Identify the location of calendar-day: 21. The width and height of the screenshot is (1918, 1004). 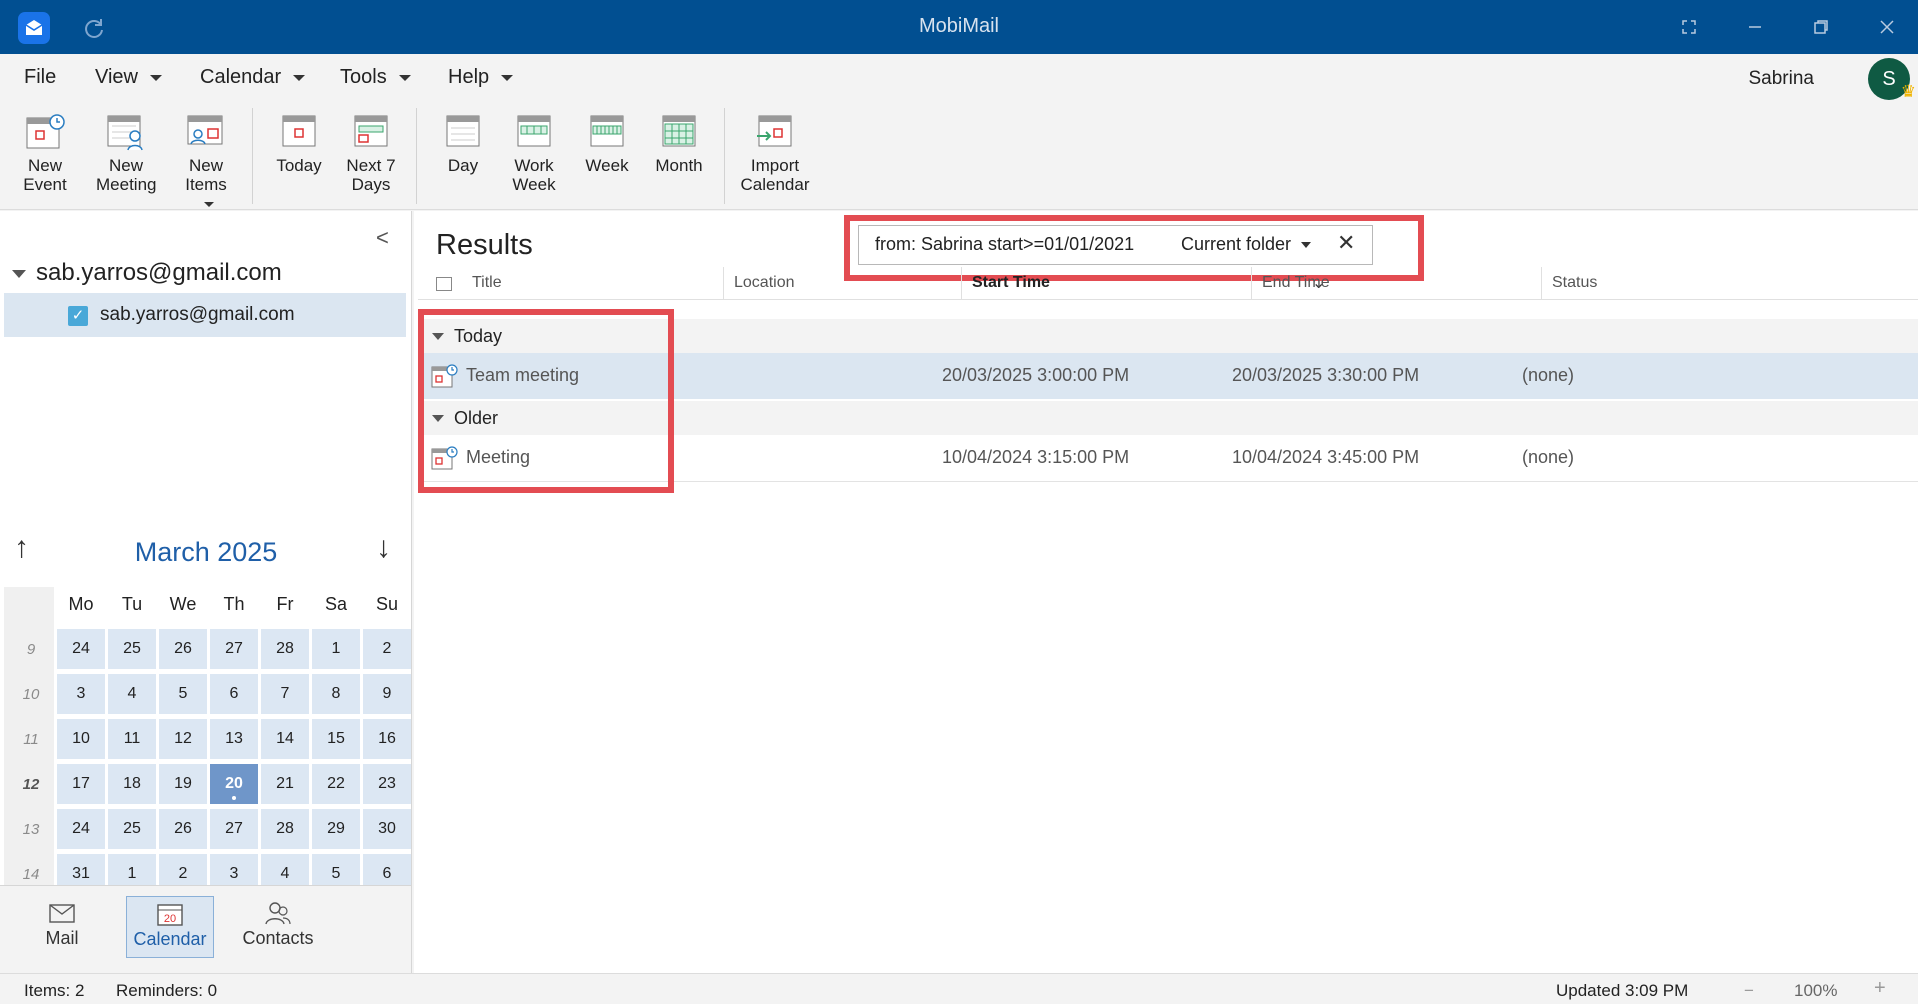
(285, 784).